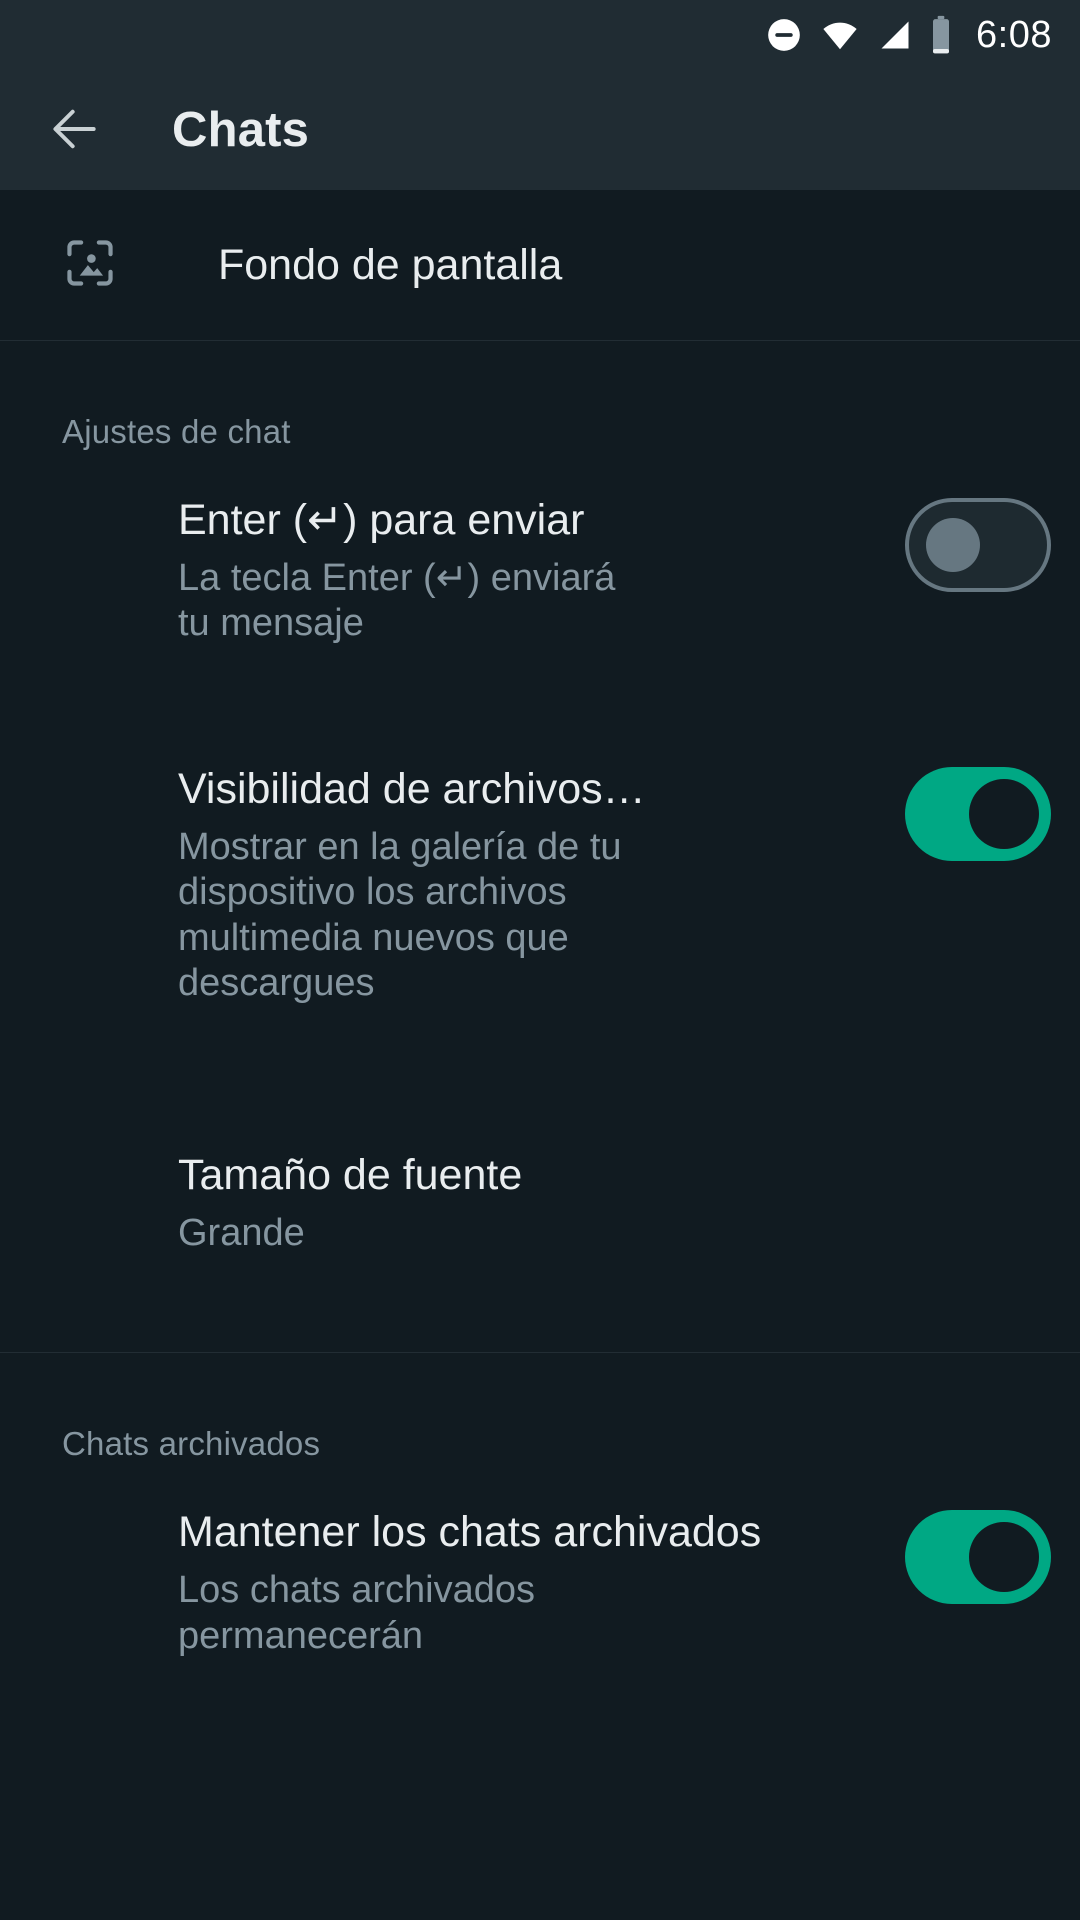  I want to click on setting-row-font-size: Tamaño de fuente Grande, so click(540, 1179).